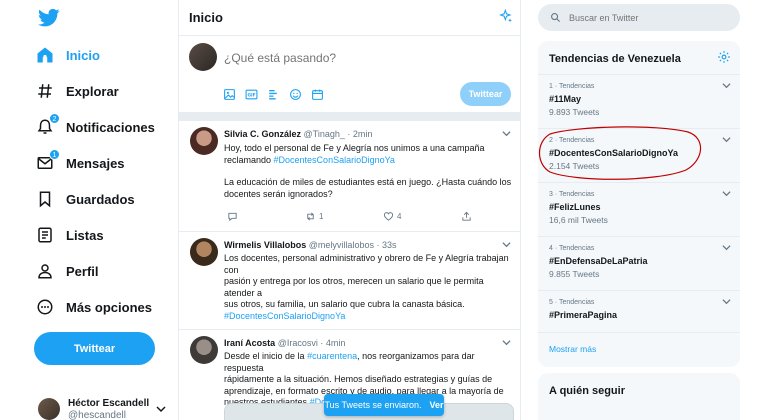 The height and width of the screenshot is (420, 768). What do you see at coordinates (49, 18) in the screenshot?
I see `twitter-logo-icon` at bounding box center [49, 18].